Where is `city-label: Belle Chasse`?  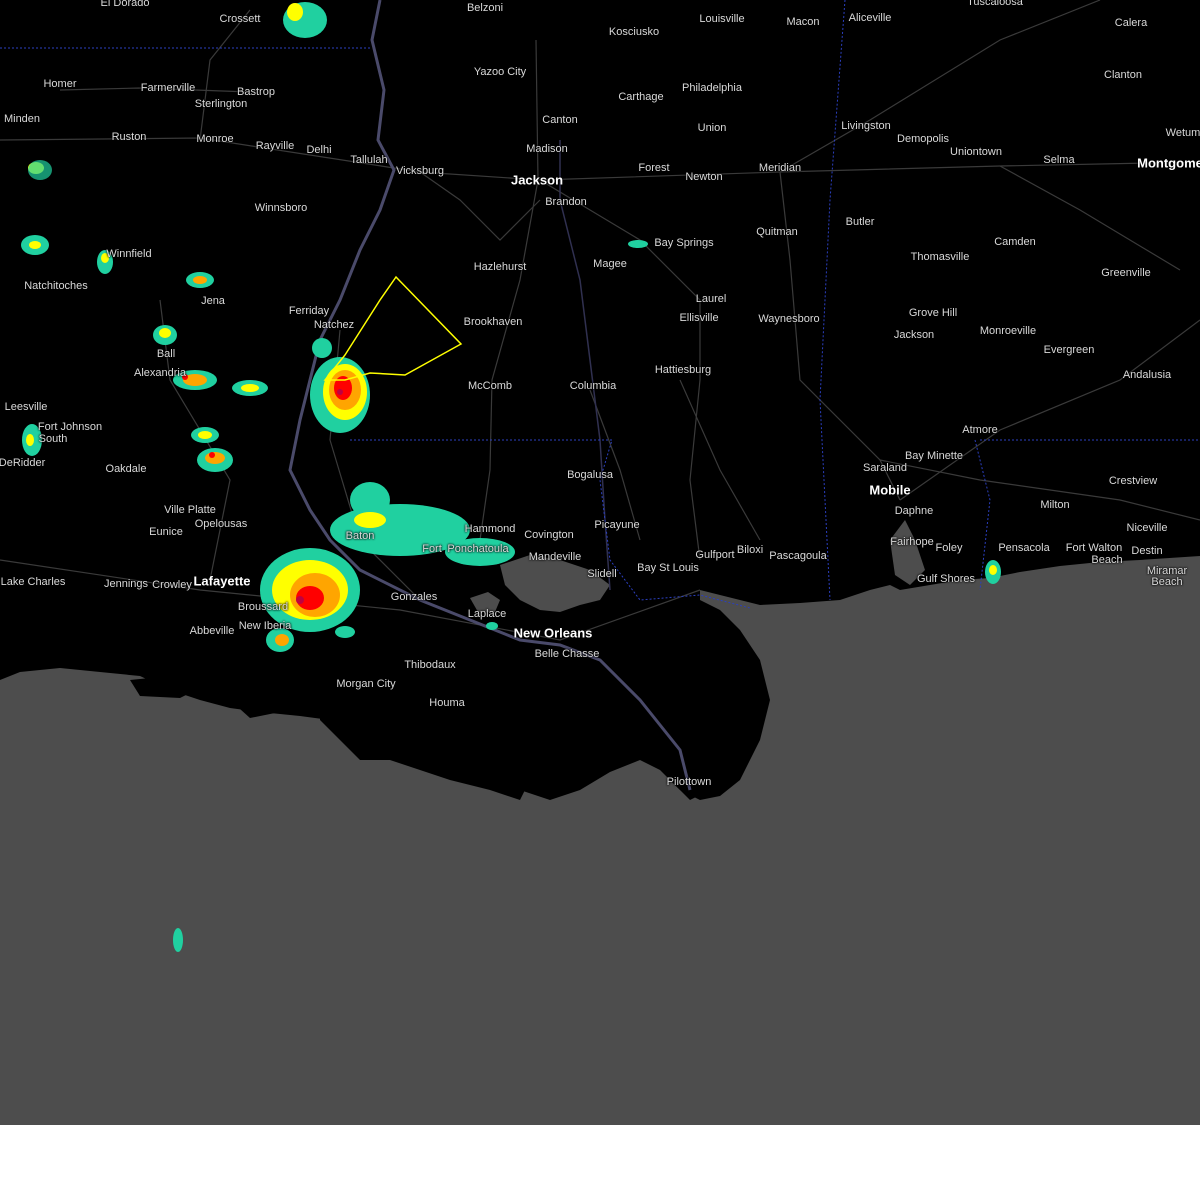
city-label: Belle Chasse is located at coordinates (567, 654).